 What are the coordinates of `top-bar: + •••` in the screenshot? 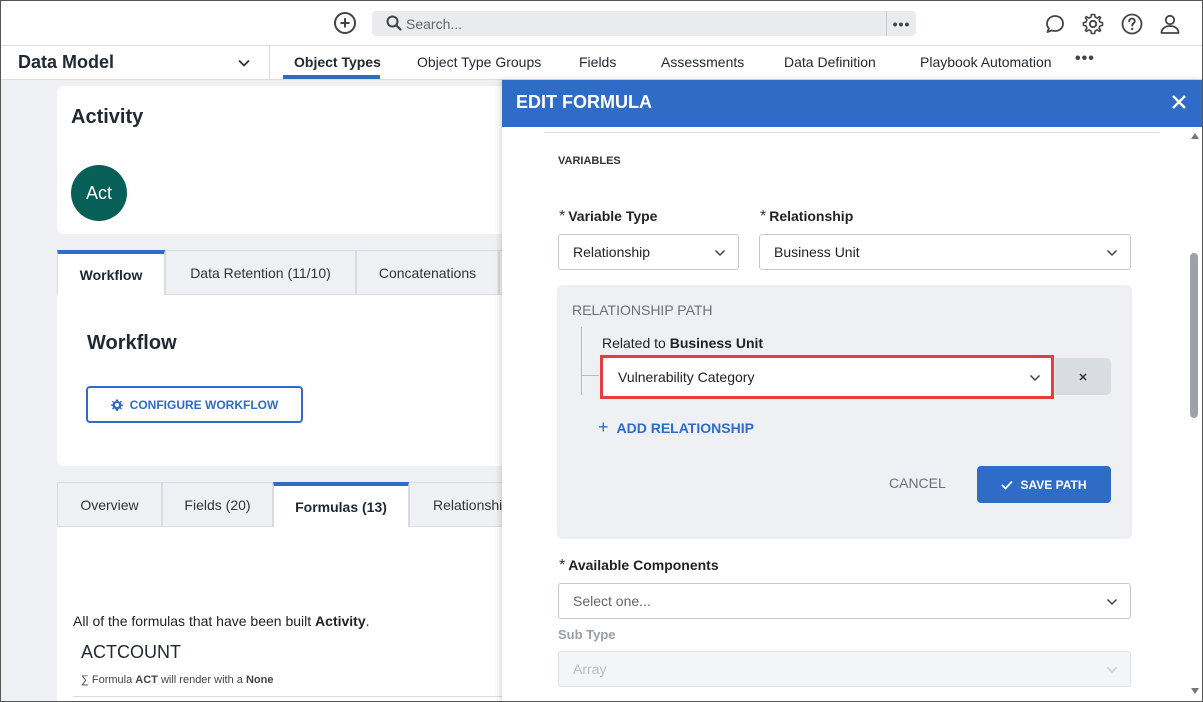 It's located at (601, 23).